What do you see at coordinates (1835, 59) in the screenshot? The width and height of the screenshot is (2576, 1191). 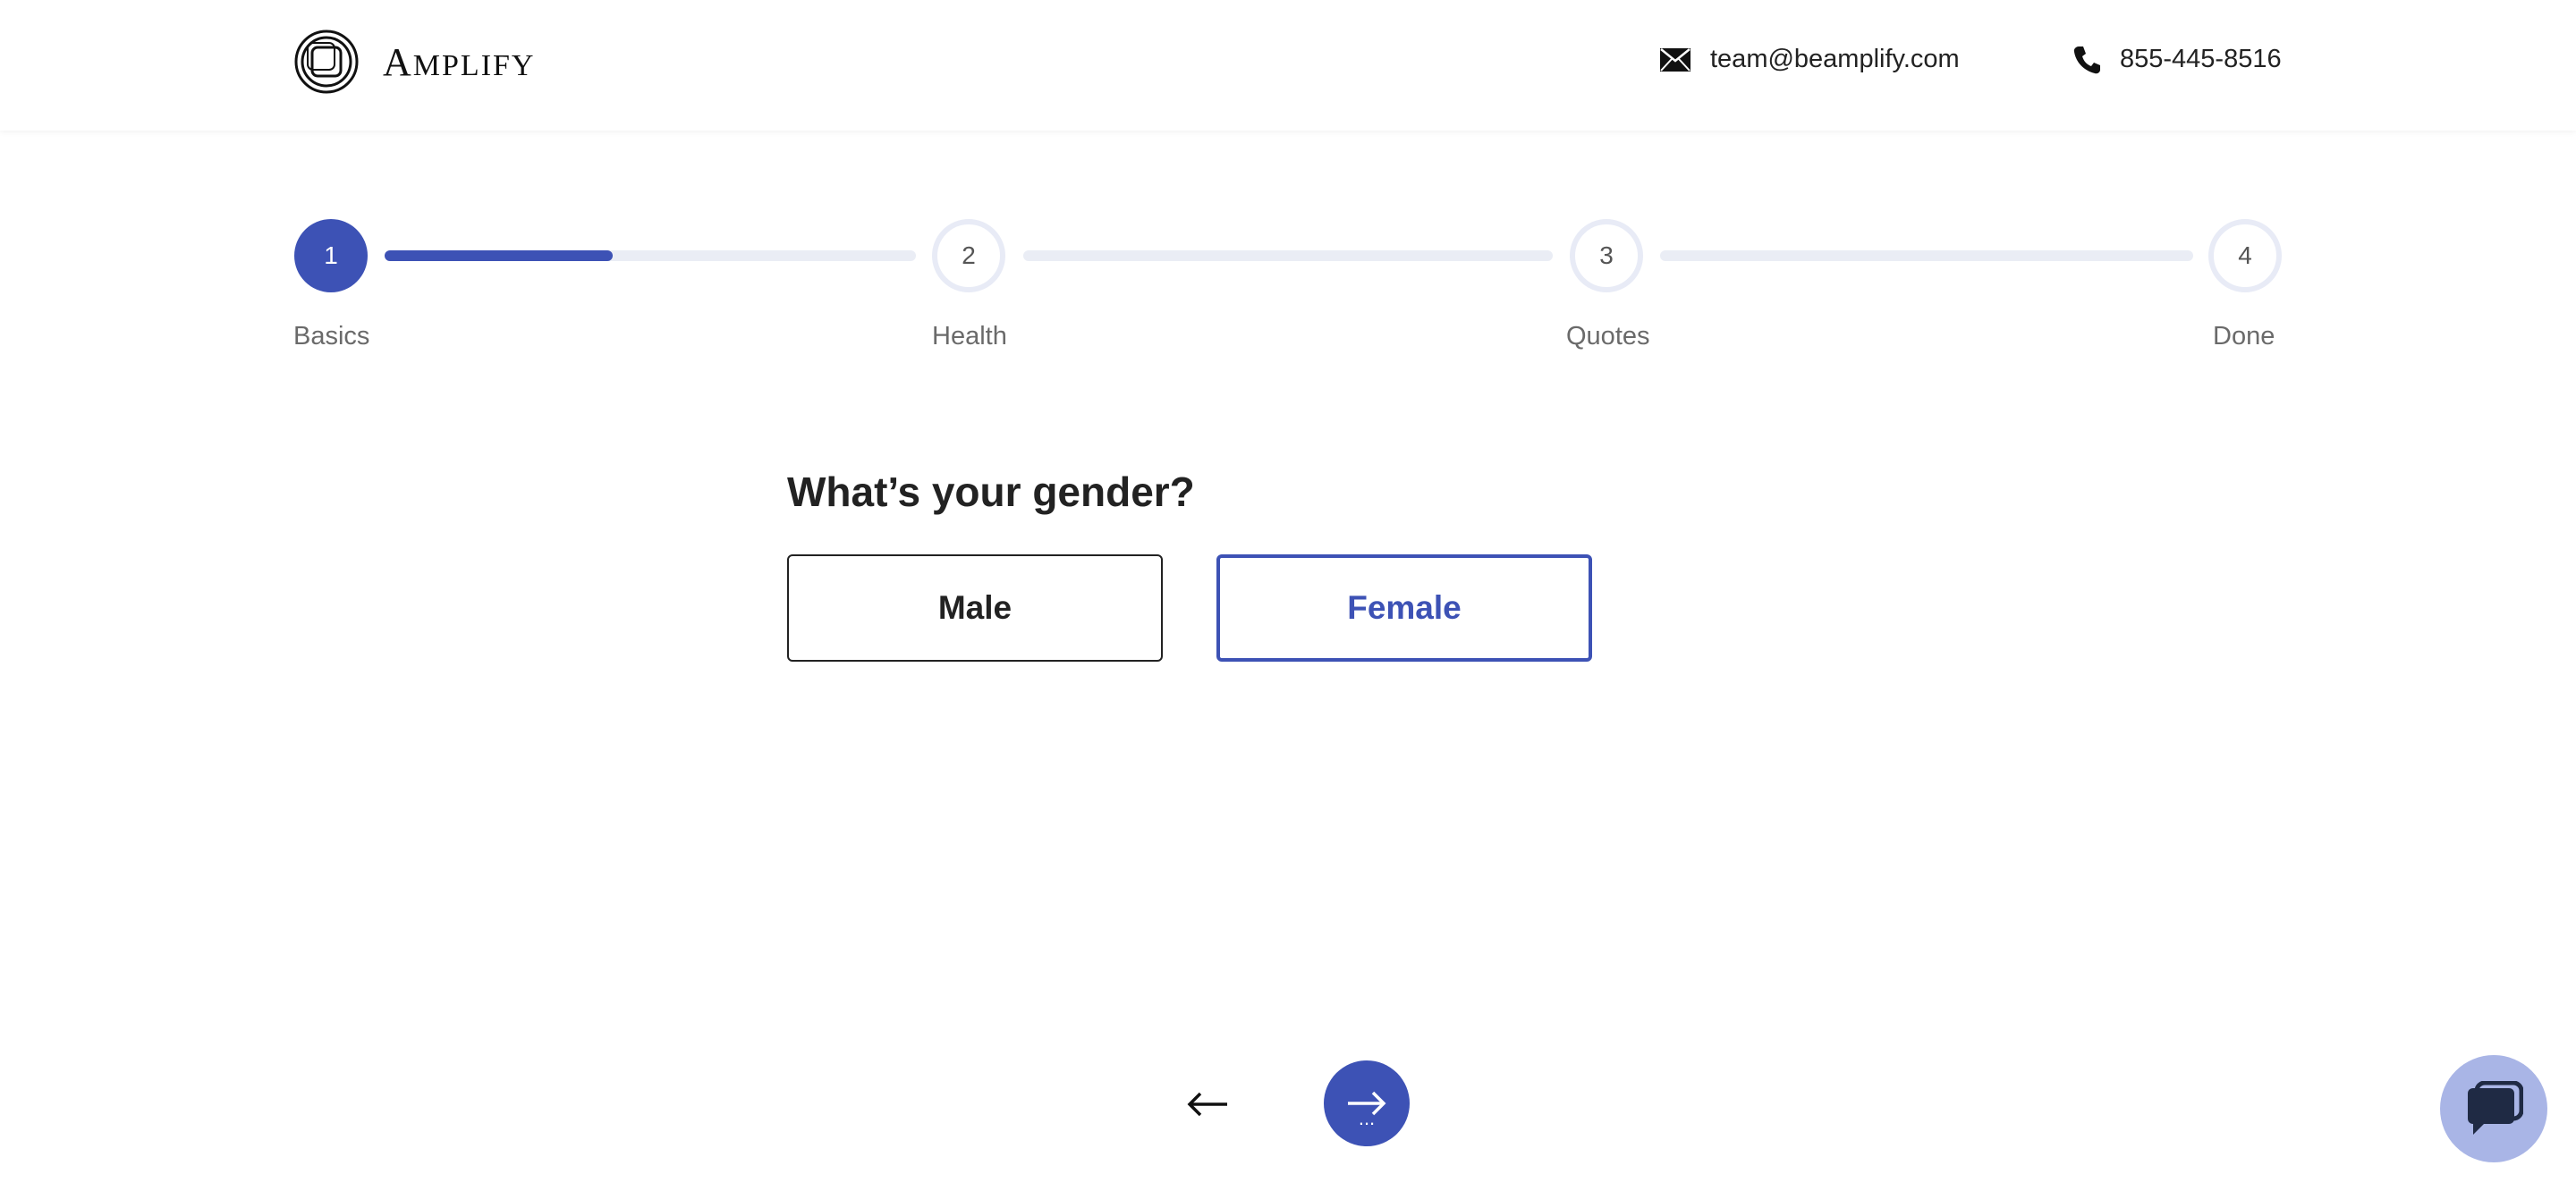 I see `email-link: team@beamplify.com` at bounding box center [1835, 59].